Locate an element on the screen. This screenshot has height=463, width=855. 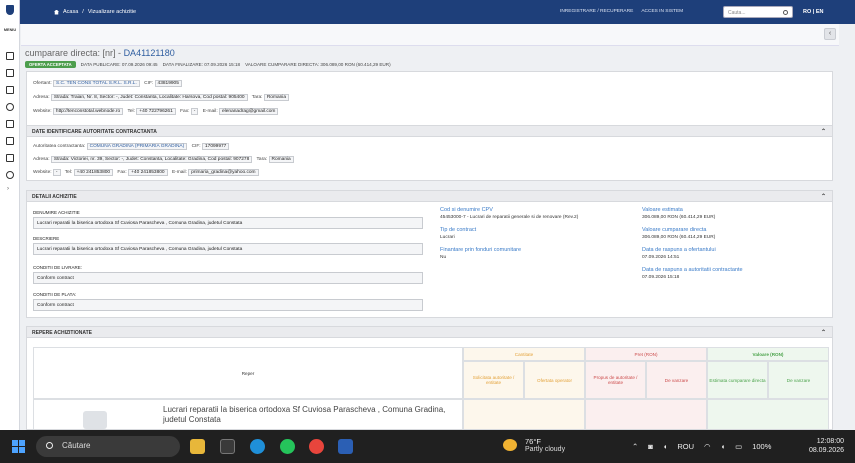
notes-icon is located at coordinates (10, 141).